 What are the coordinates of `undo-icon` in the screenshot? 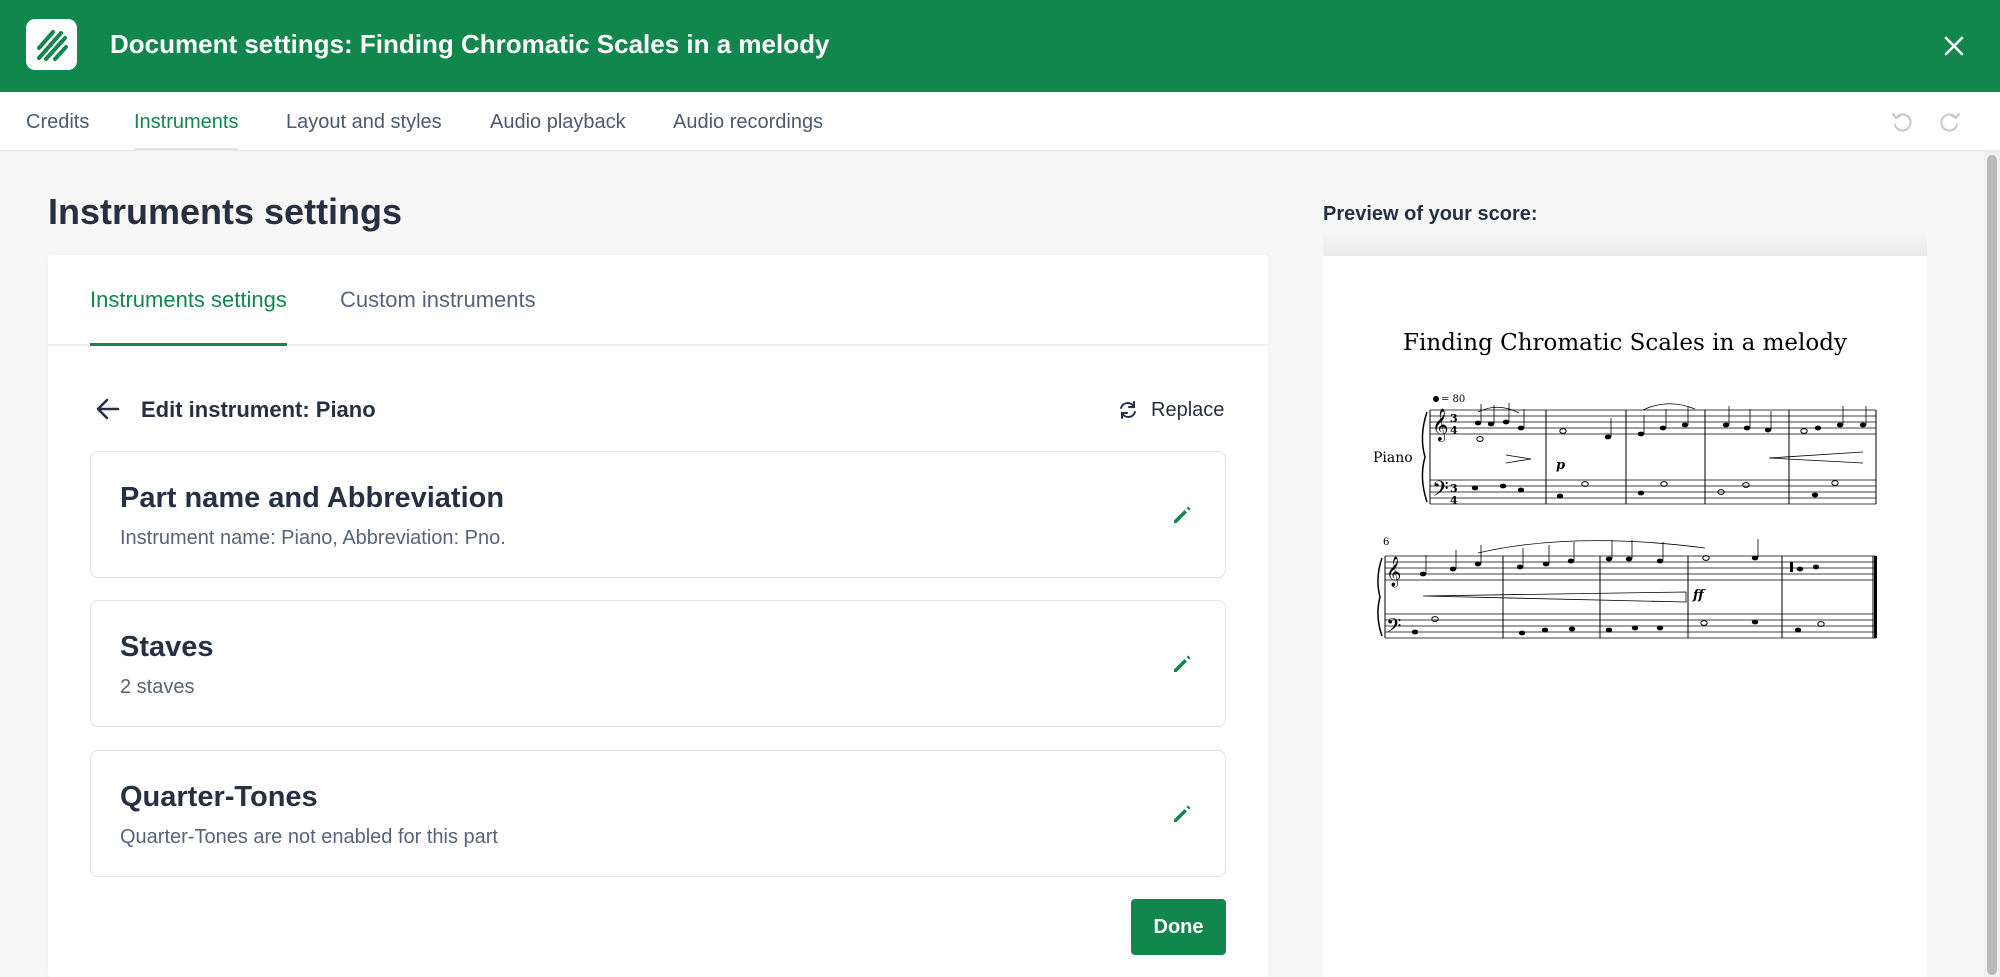 It's located at (1902, 122).